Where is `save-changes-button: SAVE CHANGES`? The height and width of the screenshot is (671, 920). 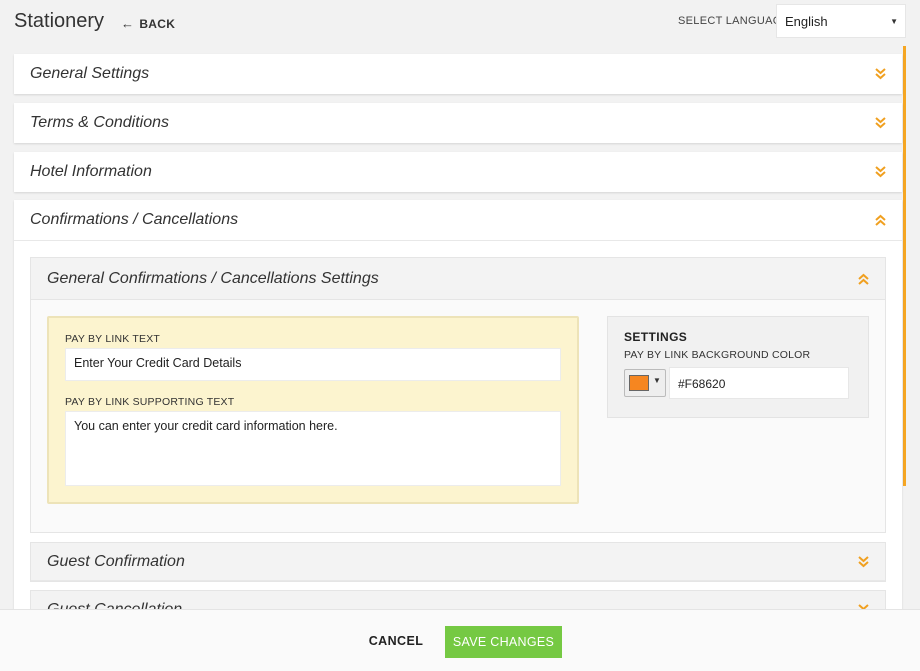
save-changes-button: SAVE CHANGES is located at coordinates (503, 642).